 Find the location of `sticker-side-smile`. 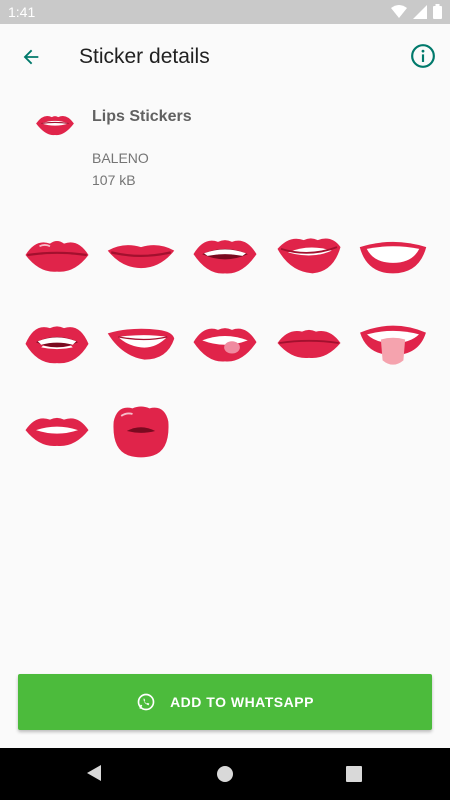

sticker-side-smile is located at coordinates (141, 343).